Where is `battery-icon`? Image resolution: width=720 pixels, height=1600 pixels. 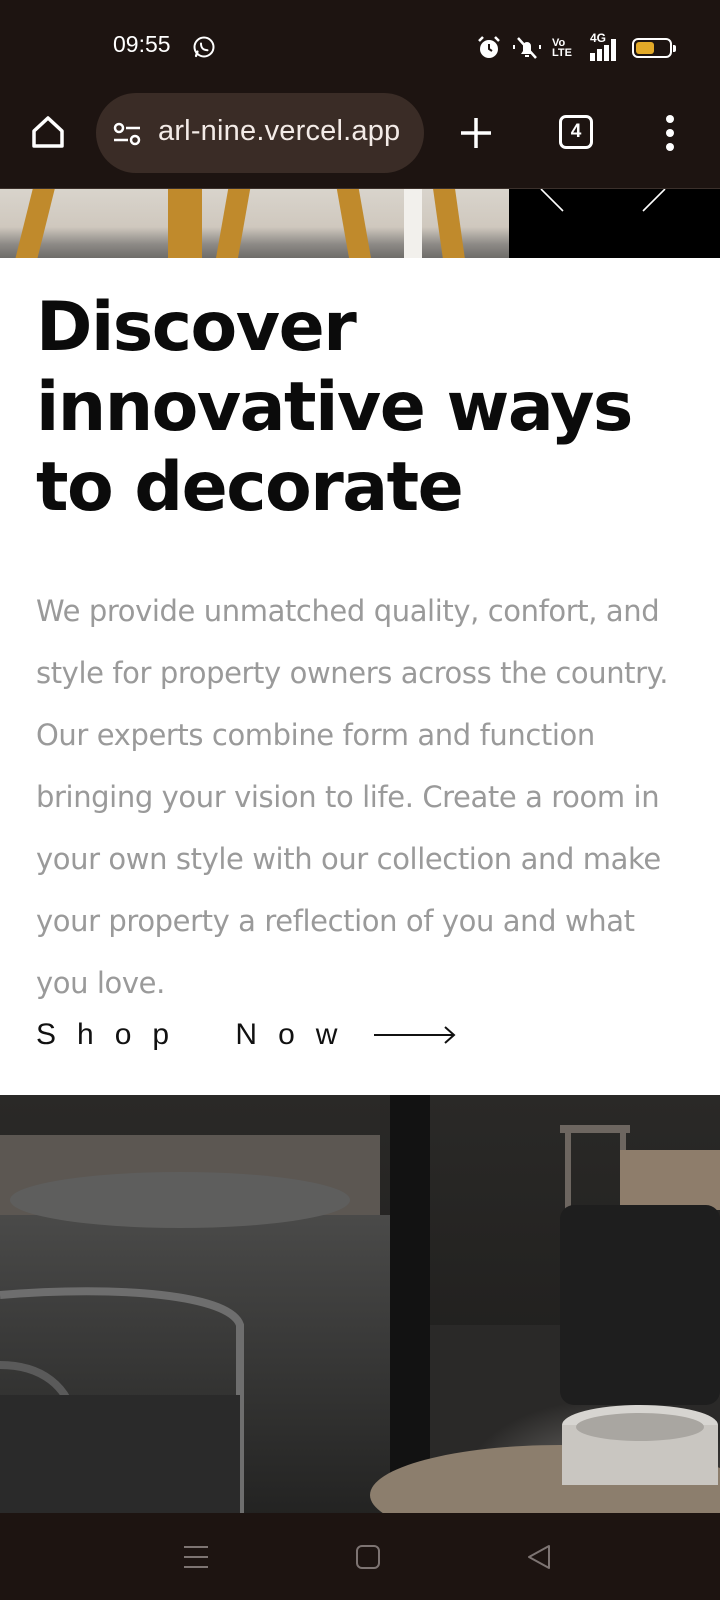 battery-icon is located at coordinates (654, 48).